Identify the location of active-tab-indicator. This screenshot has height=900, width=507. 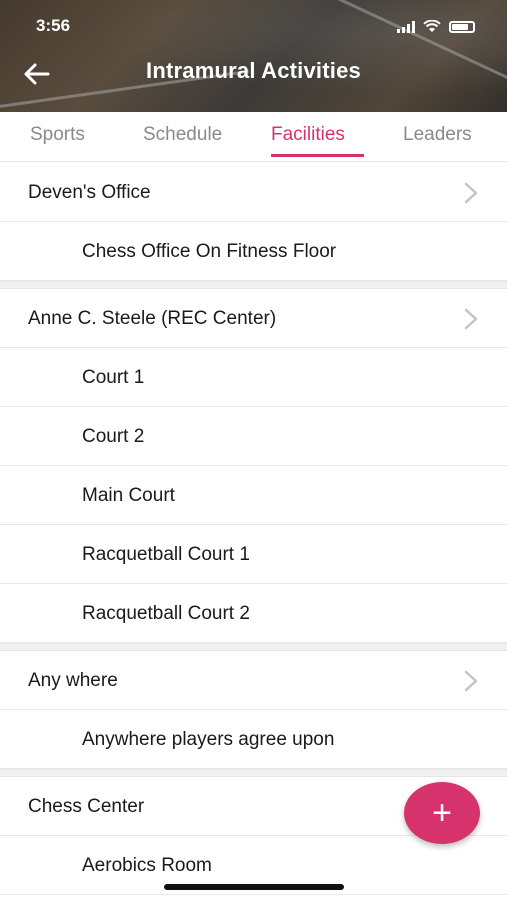
(317, 155).